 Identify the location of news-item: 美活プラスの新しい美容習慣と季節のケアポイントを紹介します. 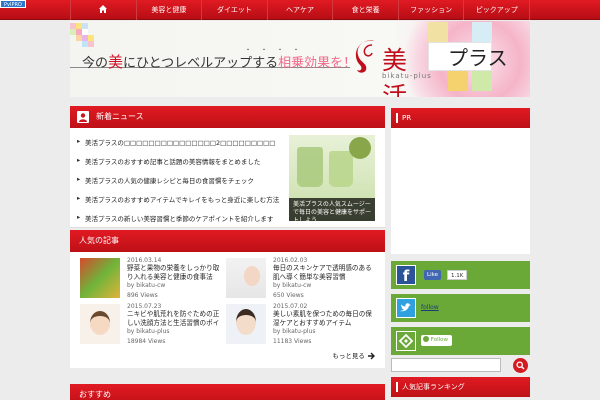
(181, 218).